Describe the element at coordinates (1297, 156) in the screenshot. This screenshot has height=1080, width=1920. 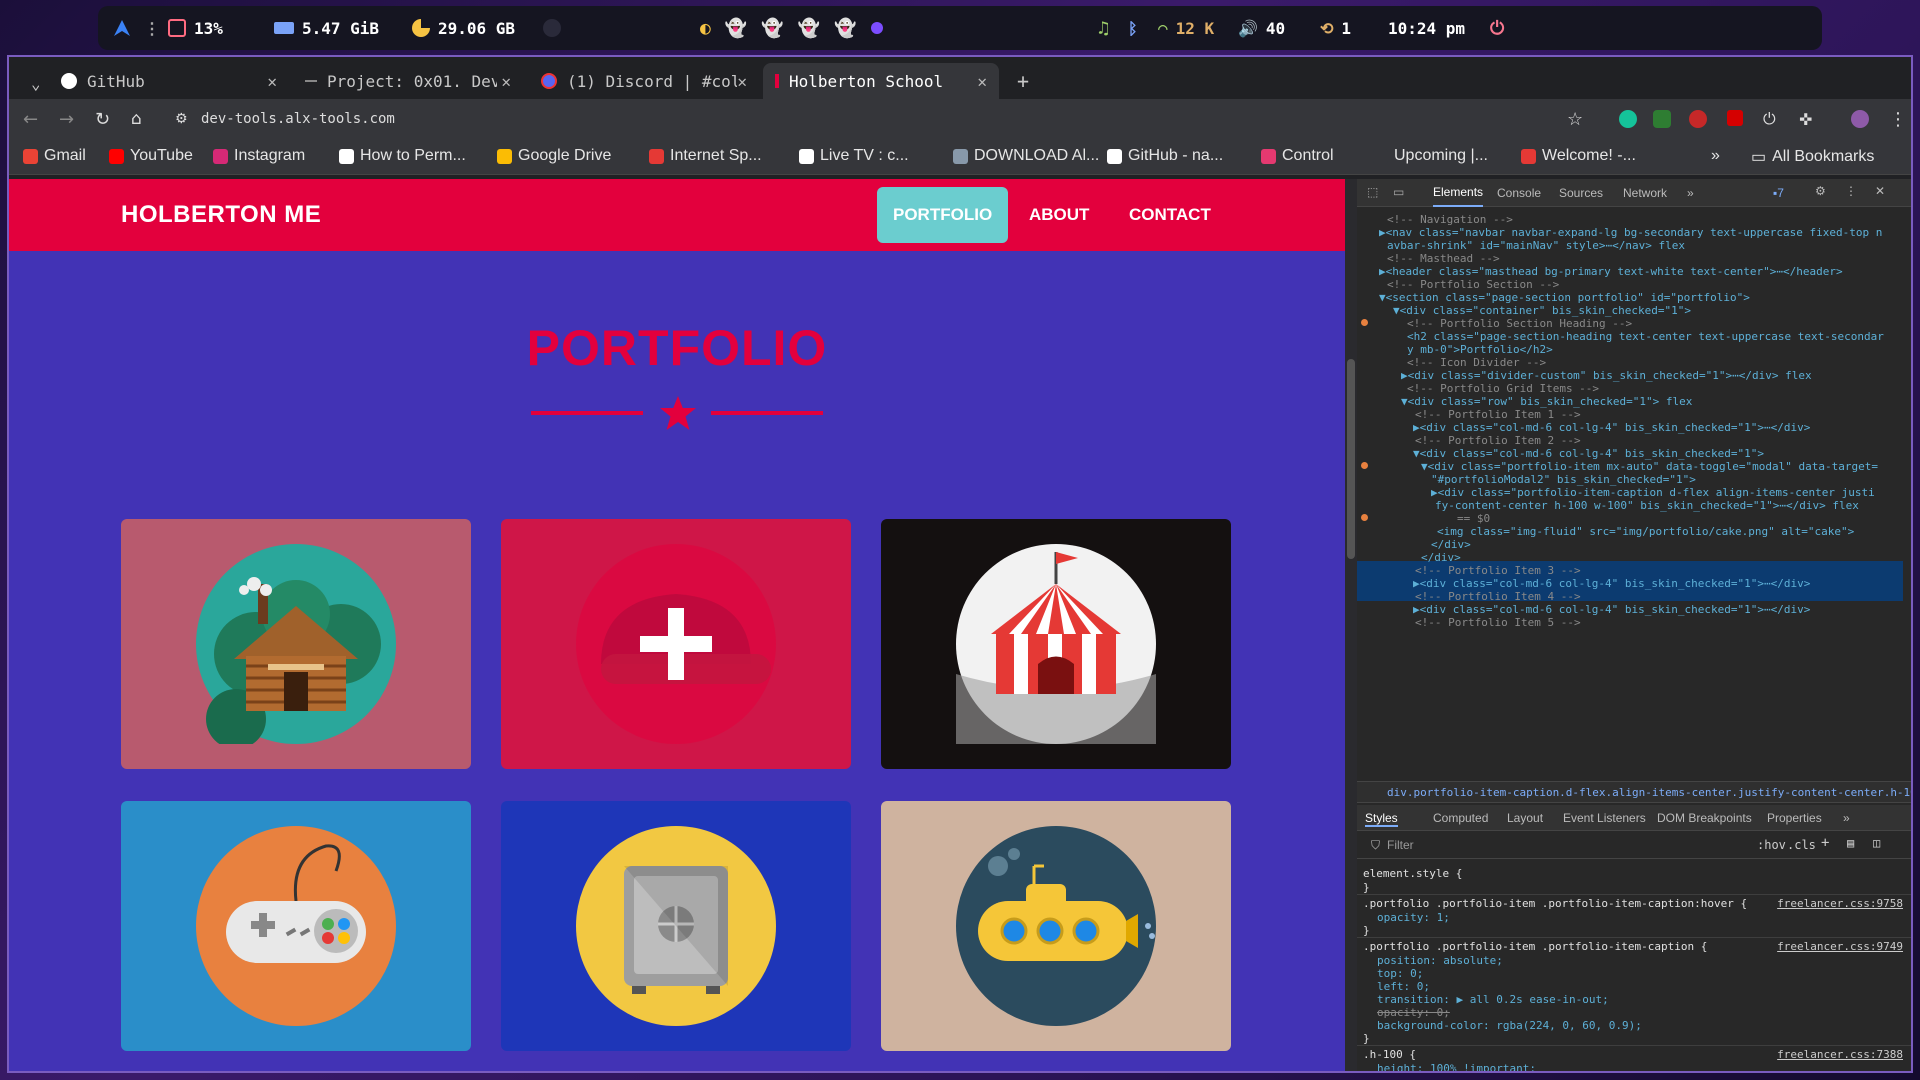
I see `bookmark-item: Control` at that location.